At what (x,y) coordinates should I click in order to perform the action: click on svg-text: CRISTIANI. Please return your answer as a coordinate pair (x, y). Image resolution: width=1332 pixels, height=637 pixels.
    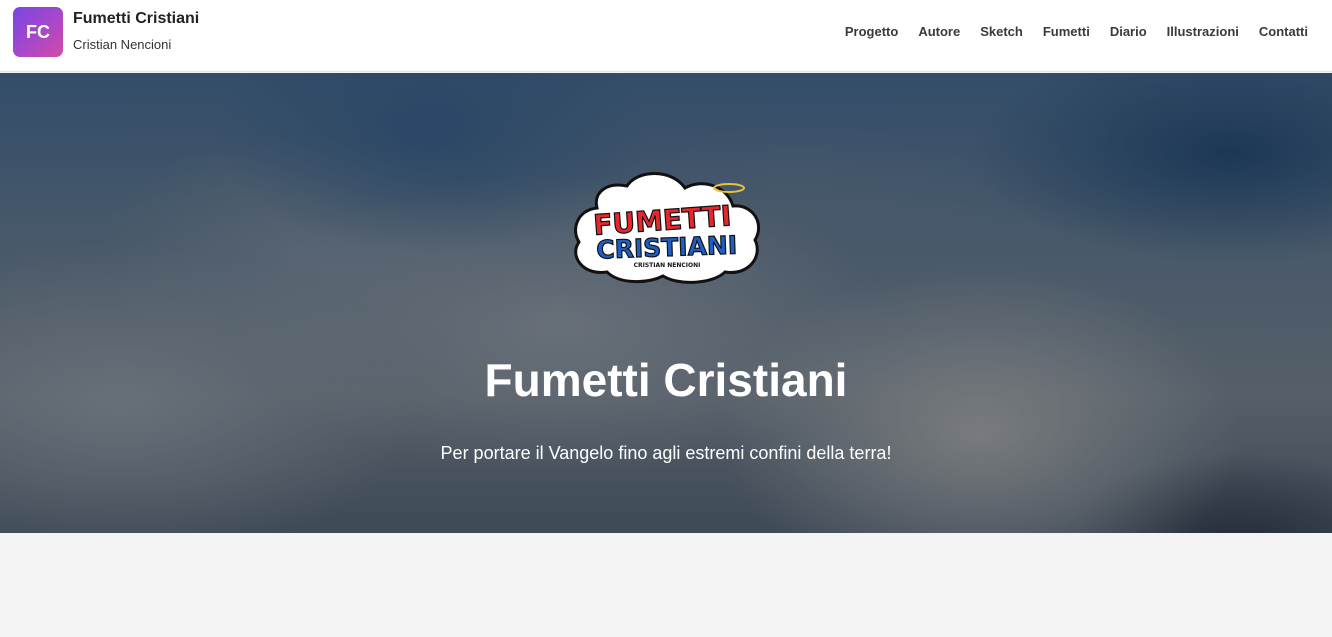
    Looking at the image, I should click on (667, 248).